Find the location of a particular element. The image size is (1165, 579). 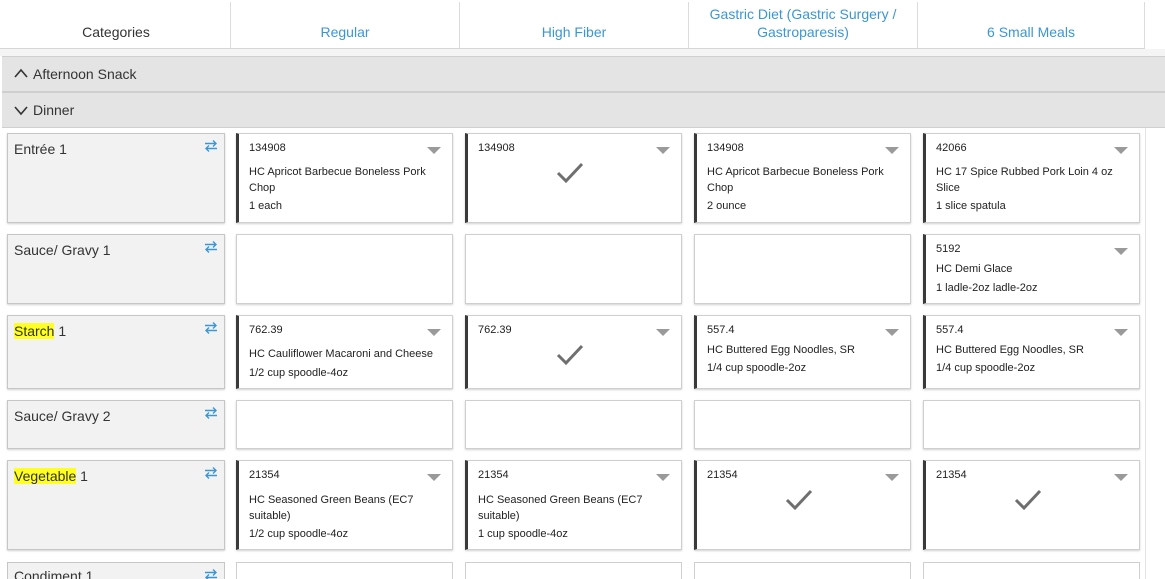

group-label: Dinner is located at coordinates (54, 110).